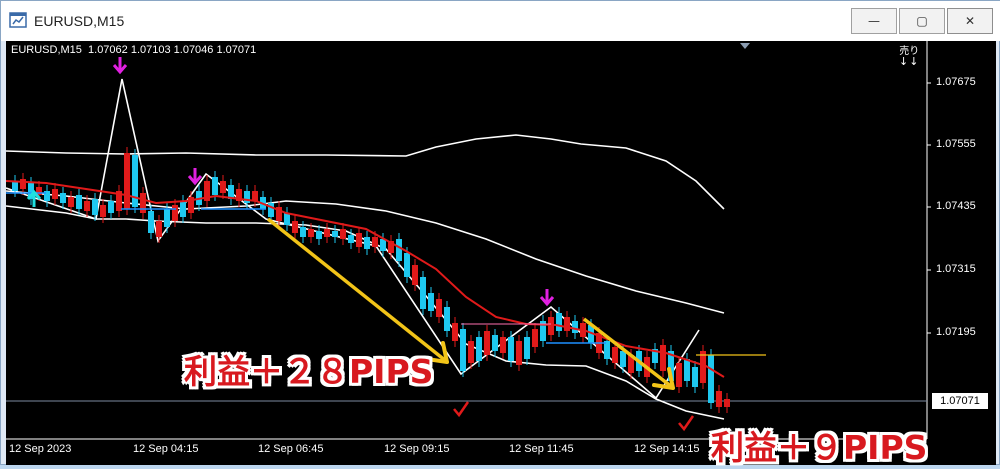 This screenshot has height=469, width=1000. What do you see at coordinates (929, 208) in the screenshot?
I see `price-axis-ticks` at bounding box center [929, 208].